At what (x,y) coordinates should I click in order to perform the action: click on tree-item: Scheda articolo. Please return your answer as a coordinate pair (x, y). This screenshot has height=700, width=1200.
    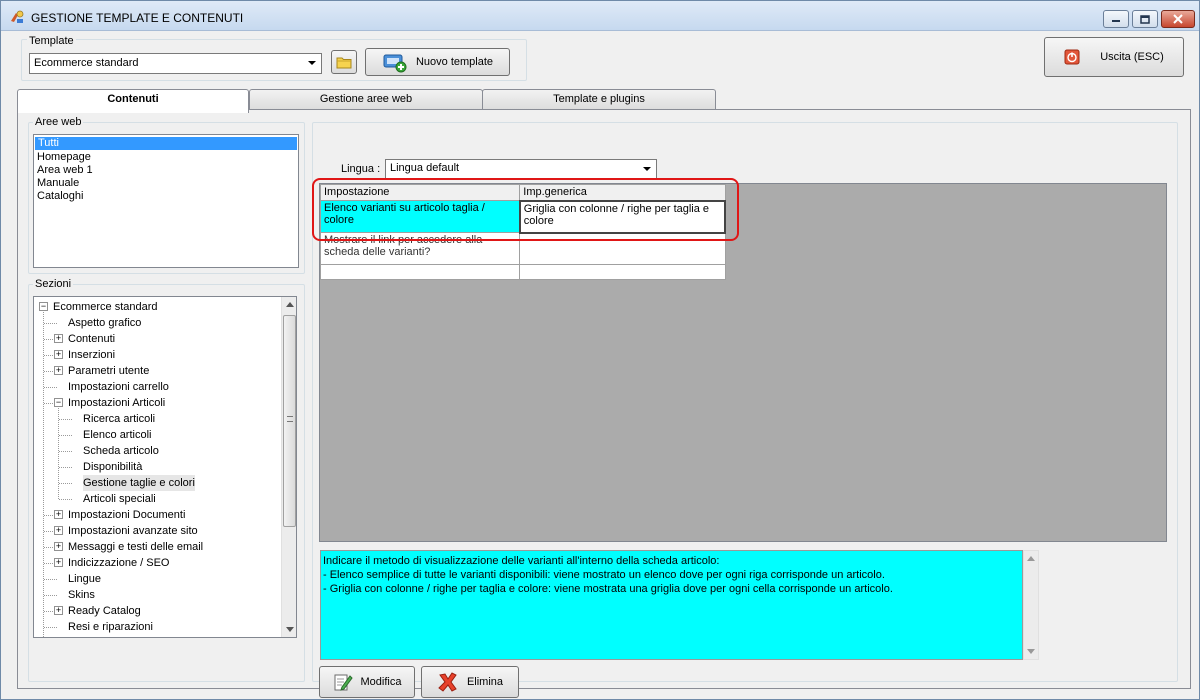
    Looking at the image, I should click on (157, 451).